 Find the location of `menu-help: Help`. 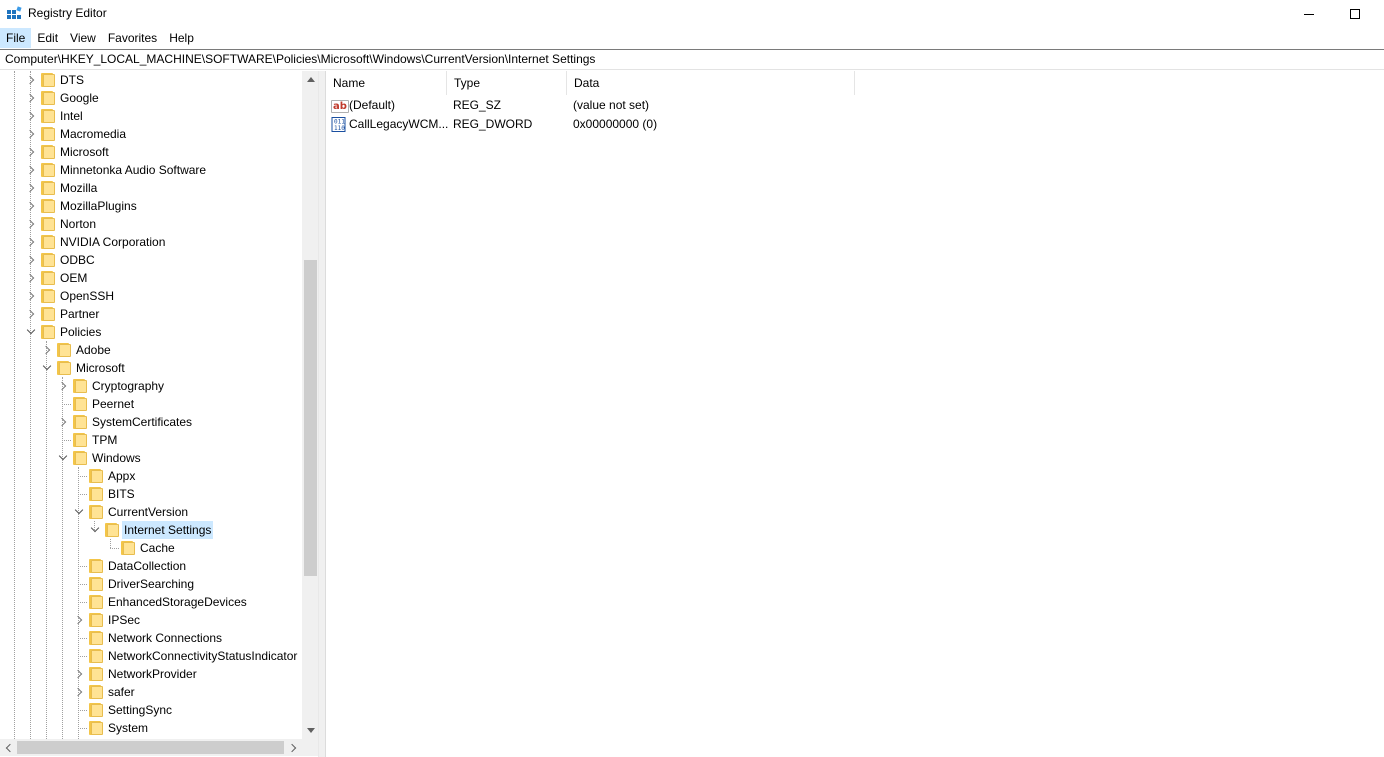

menu-help: Help is located at coordinates (181, 38).